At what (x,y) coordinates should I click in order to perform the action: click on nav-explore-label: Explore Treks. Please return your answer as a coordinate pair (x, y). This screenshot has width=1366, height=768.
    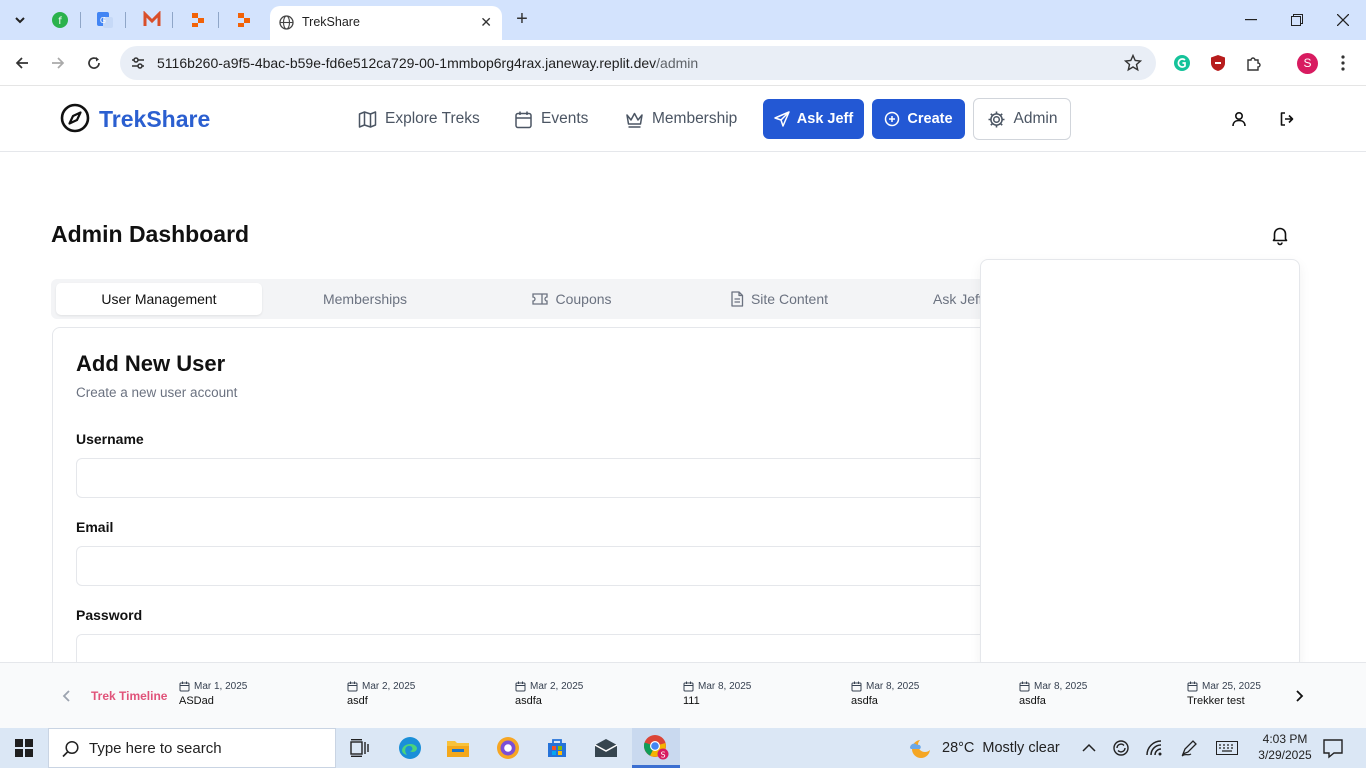
    Looking at the image, I should click on (432, 118).